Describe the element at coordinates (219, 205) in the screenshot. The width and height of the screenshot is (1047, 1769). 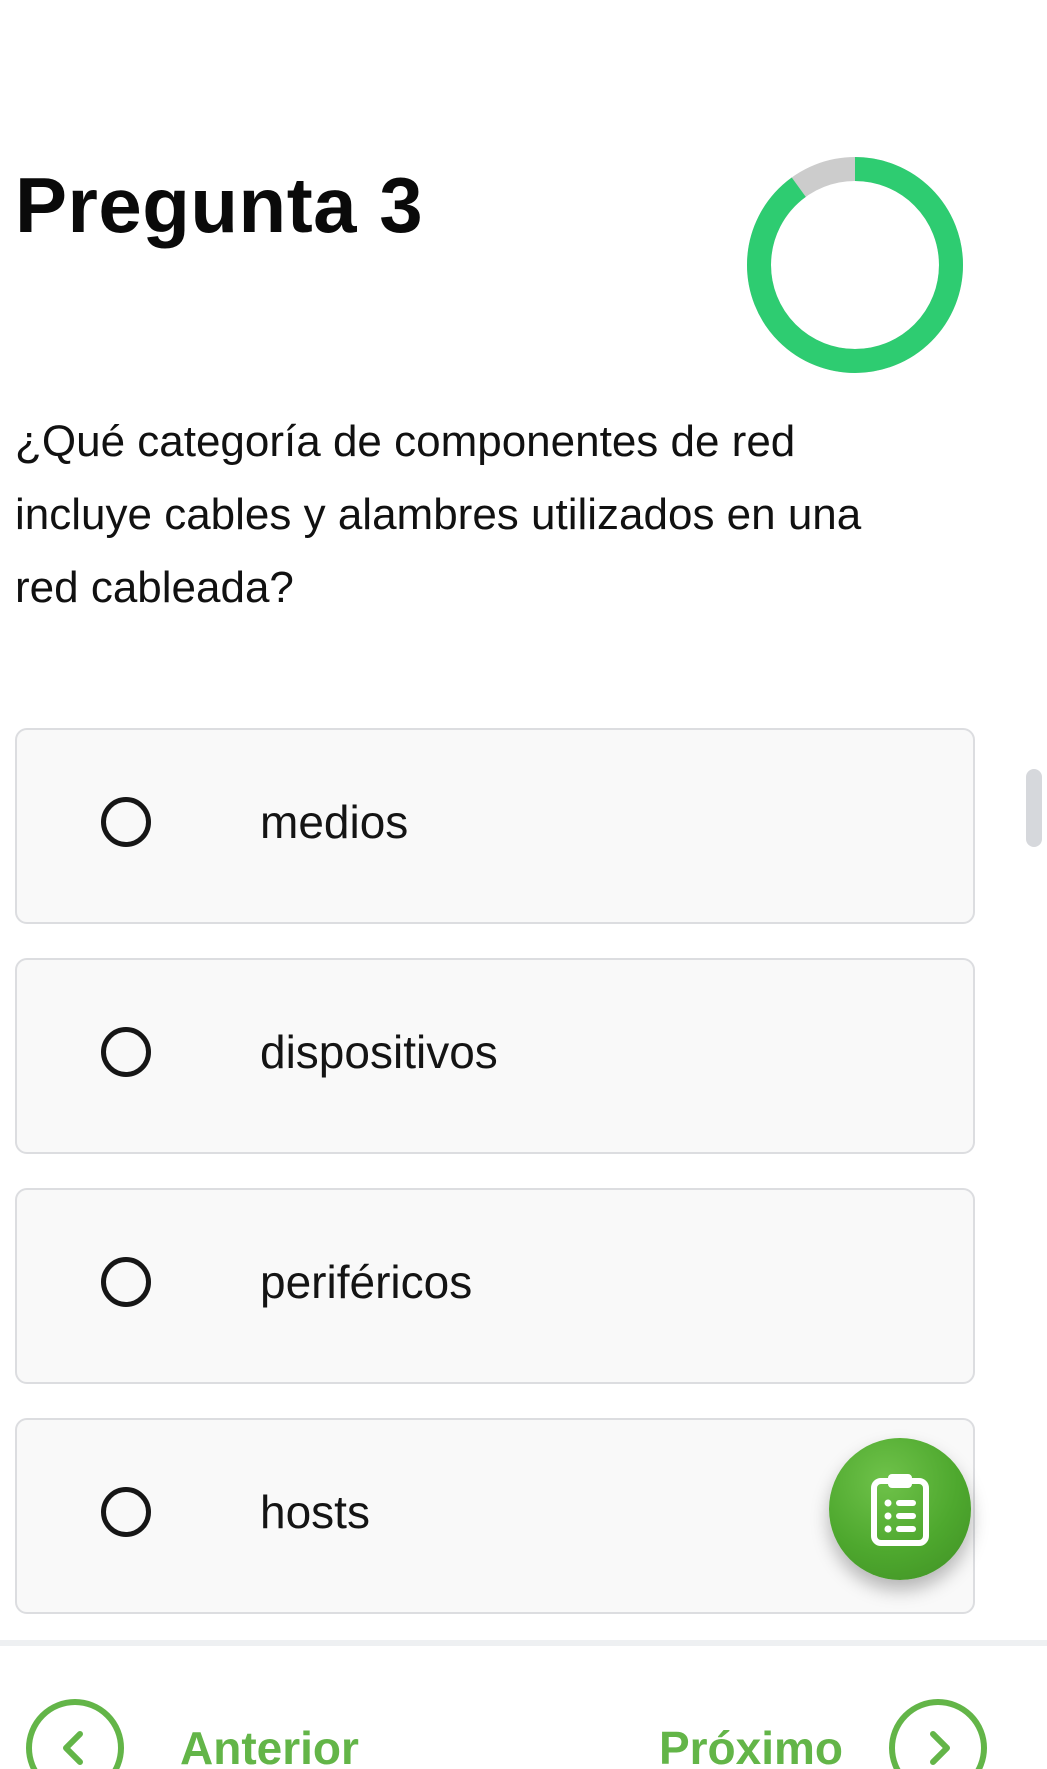
I see `question-title: Pregunta 3` at that location.